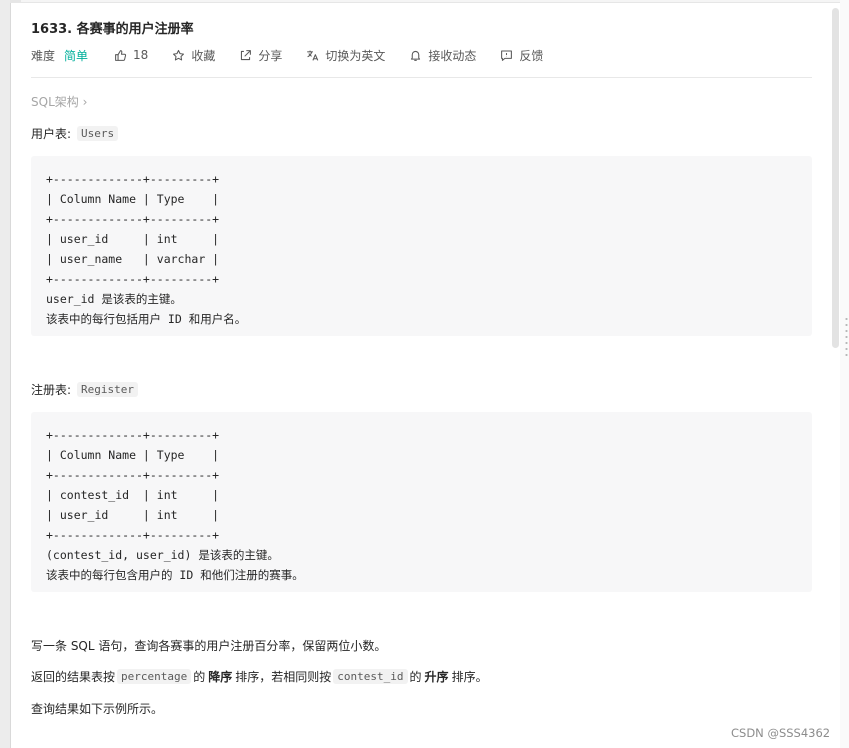 The image size is (849, 748). I want to click on register-table-label: 注册表:, so click(51, 390).